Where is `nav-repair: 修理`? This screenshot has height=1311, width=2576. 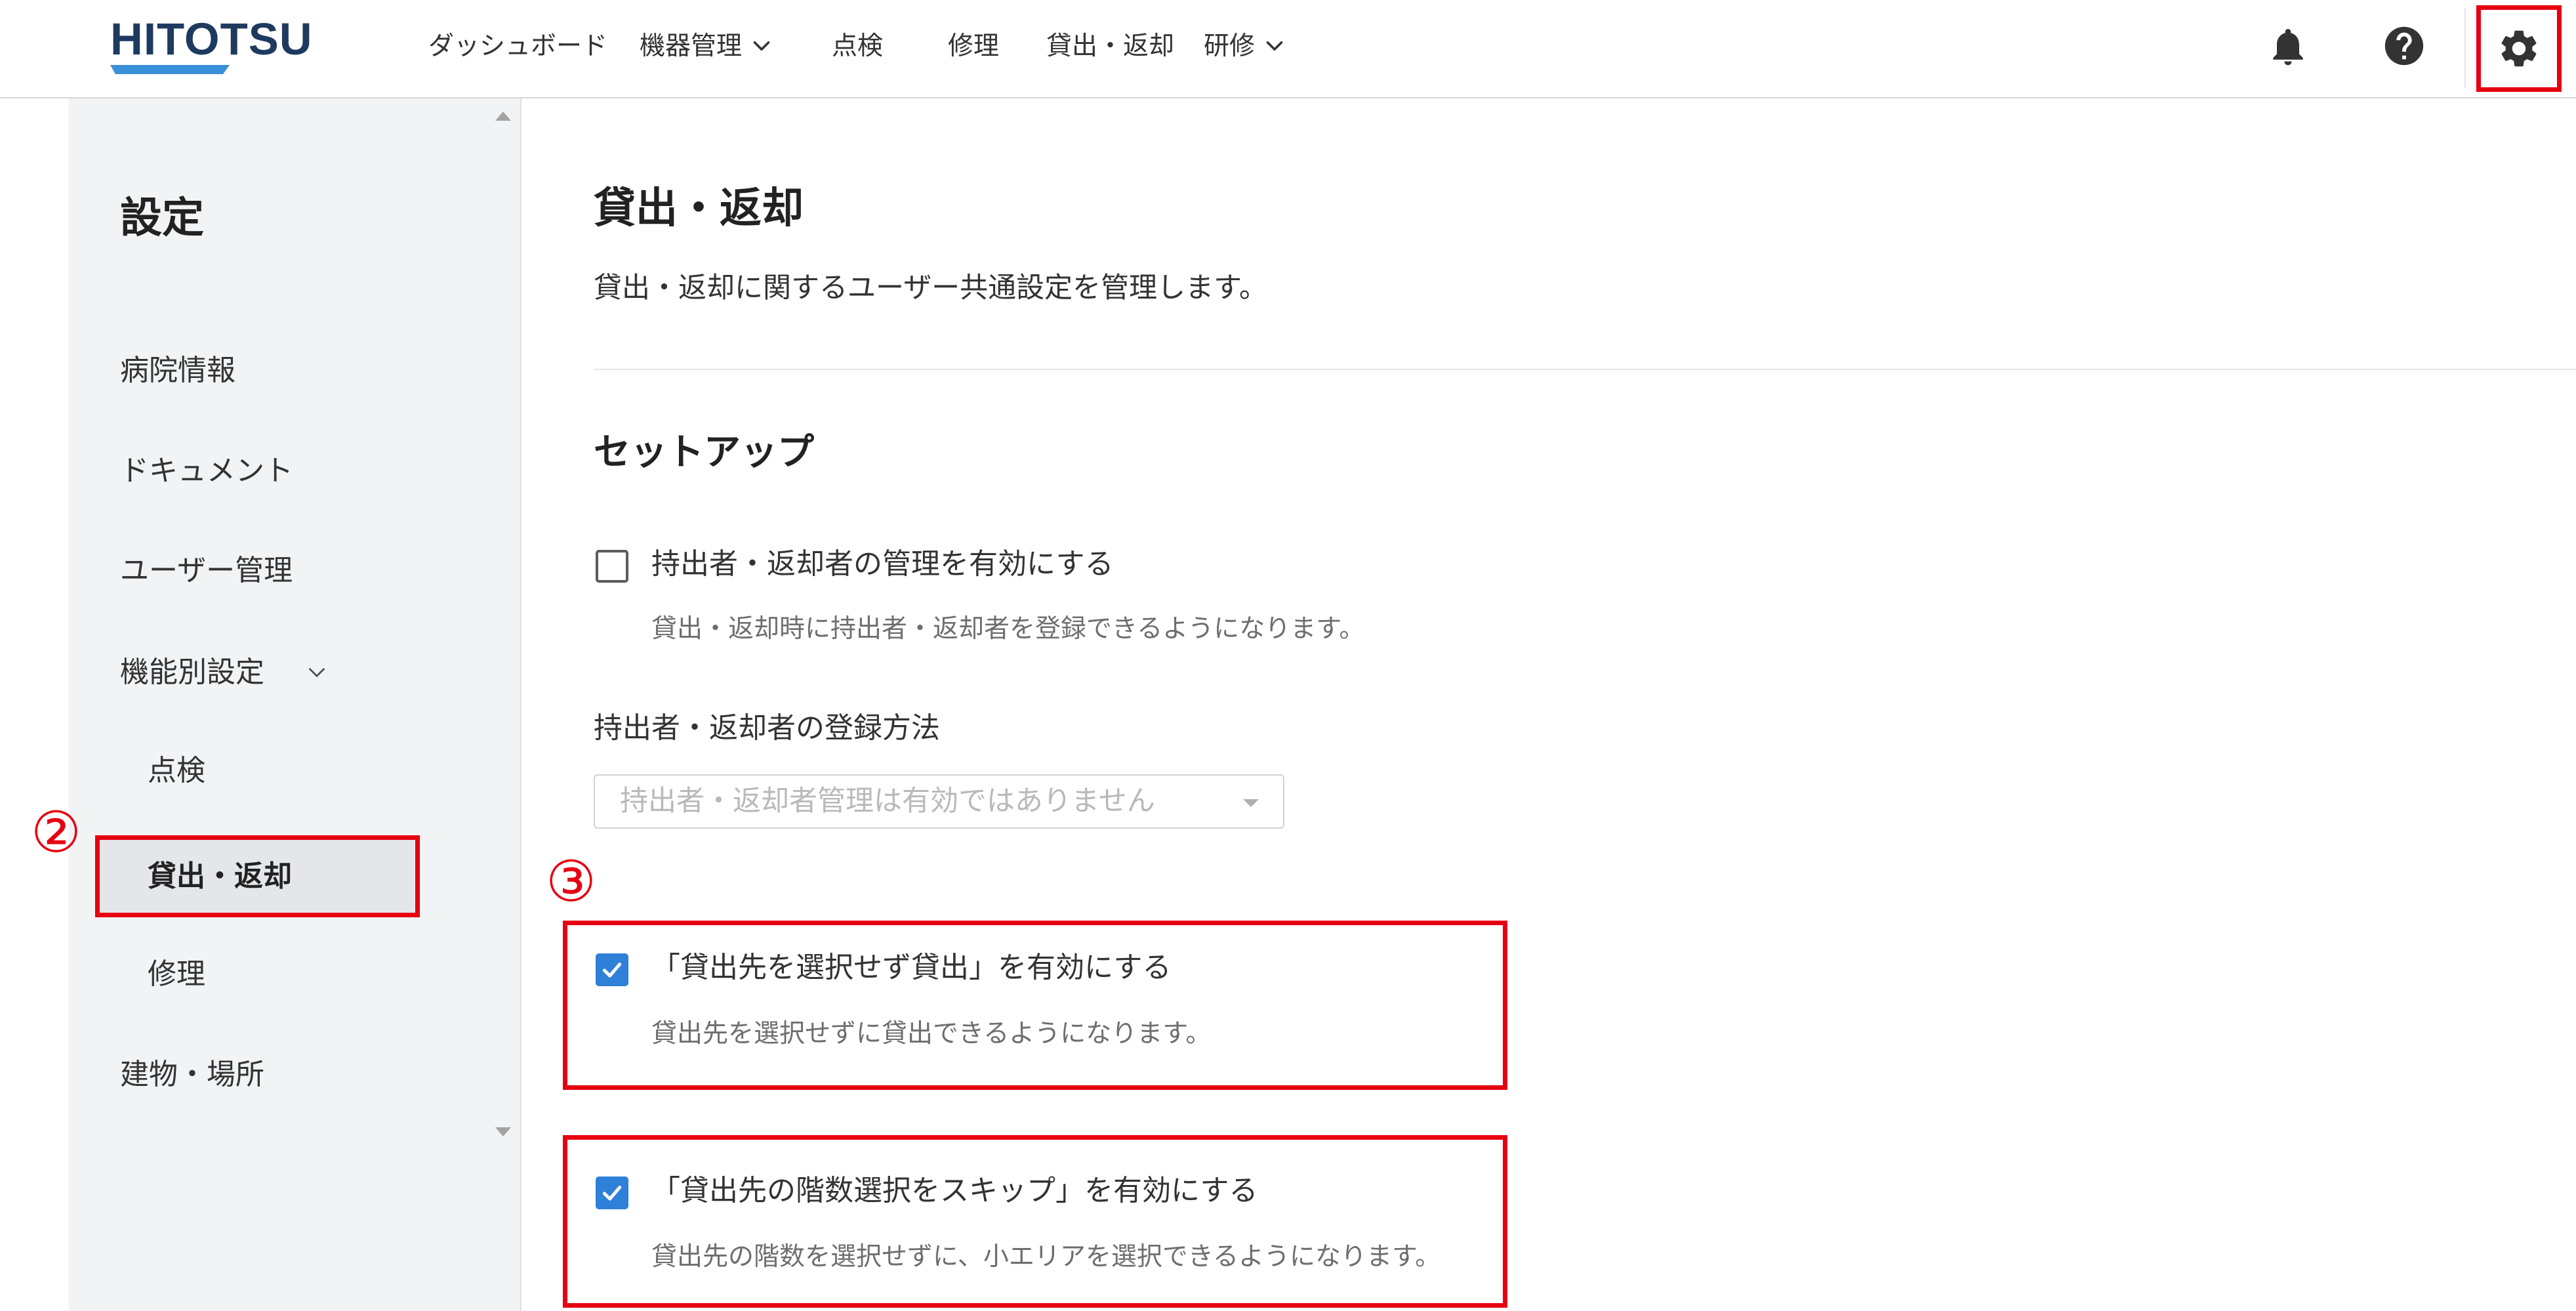 nav-repair: 修理 is located at coordinates (974, 46).